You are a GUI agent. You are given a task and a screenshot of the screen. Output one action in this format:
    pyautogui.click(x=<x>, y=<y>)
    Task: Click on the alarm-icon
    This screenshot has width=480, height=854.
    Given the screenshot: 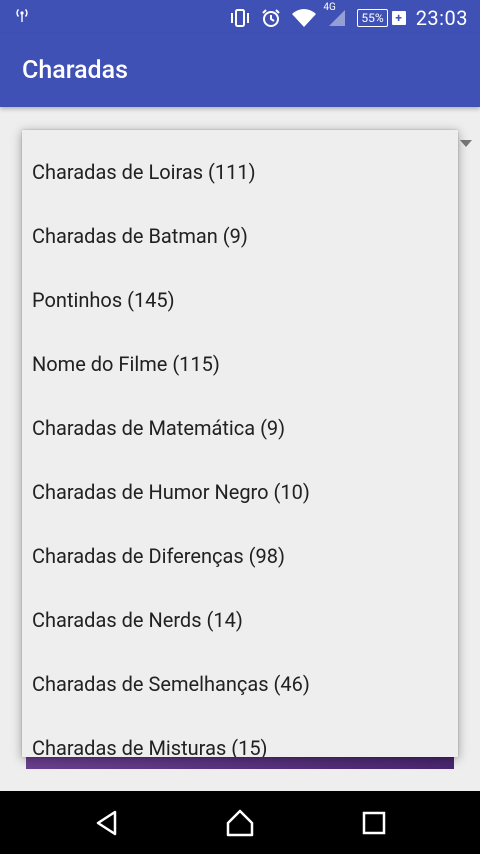 What is the action you would take?
    pyautogui.click(x=271, y=18)
    